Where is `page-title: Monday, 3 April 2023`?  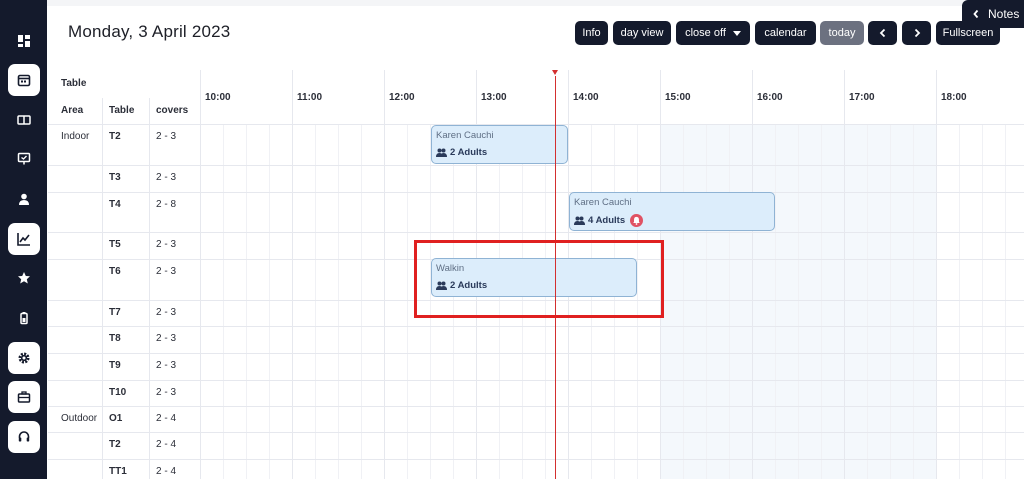
page-title: Monday, 3 April 2023 is located at coordinates (149, 31).